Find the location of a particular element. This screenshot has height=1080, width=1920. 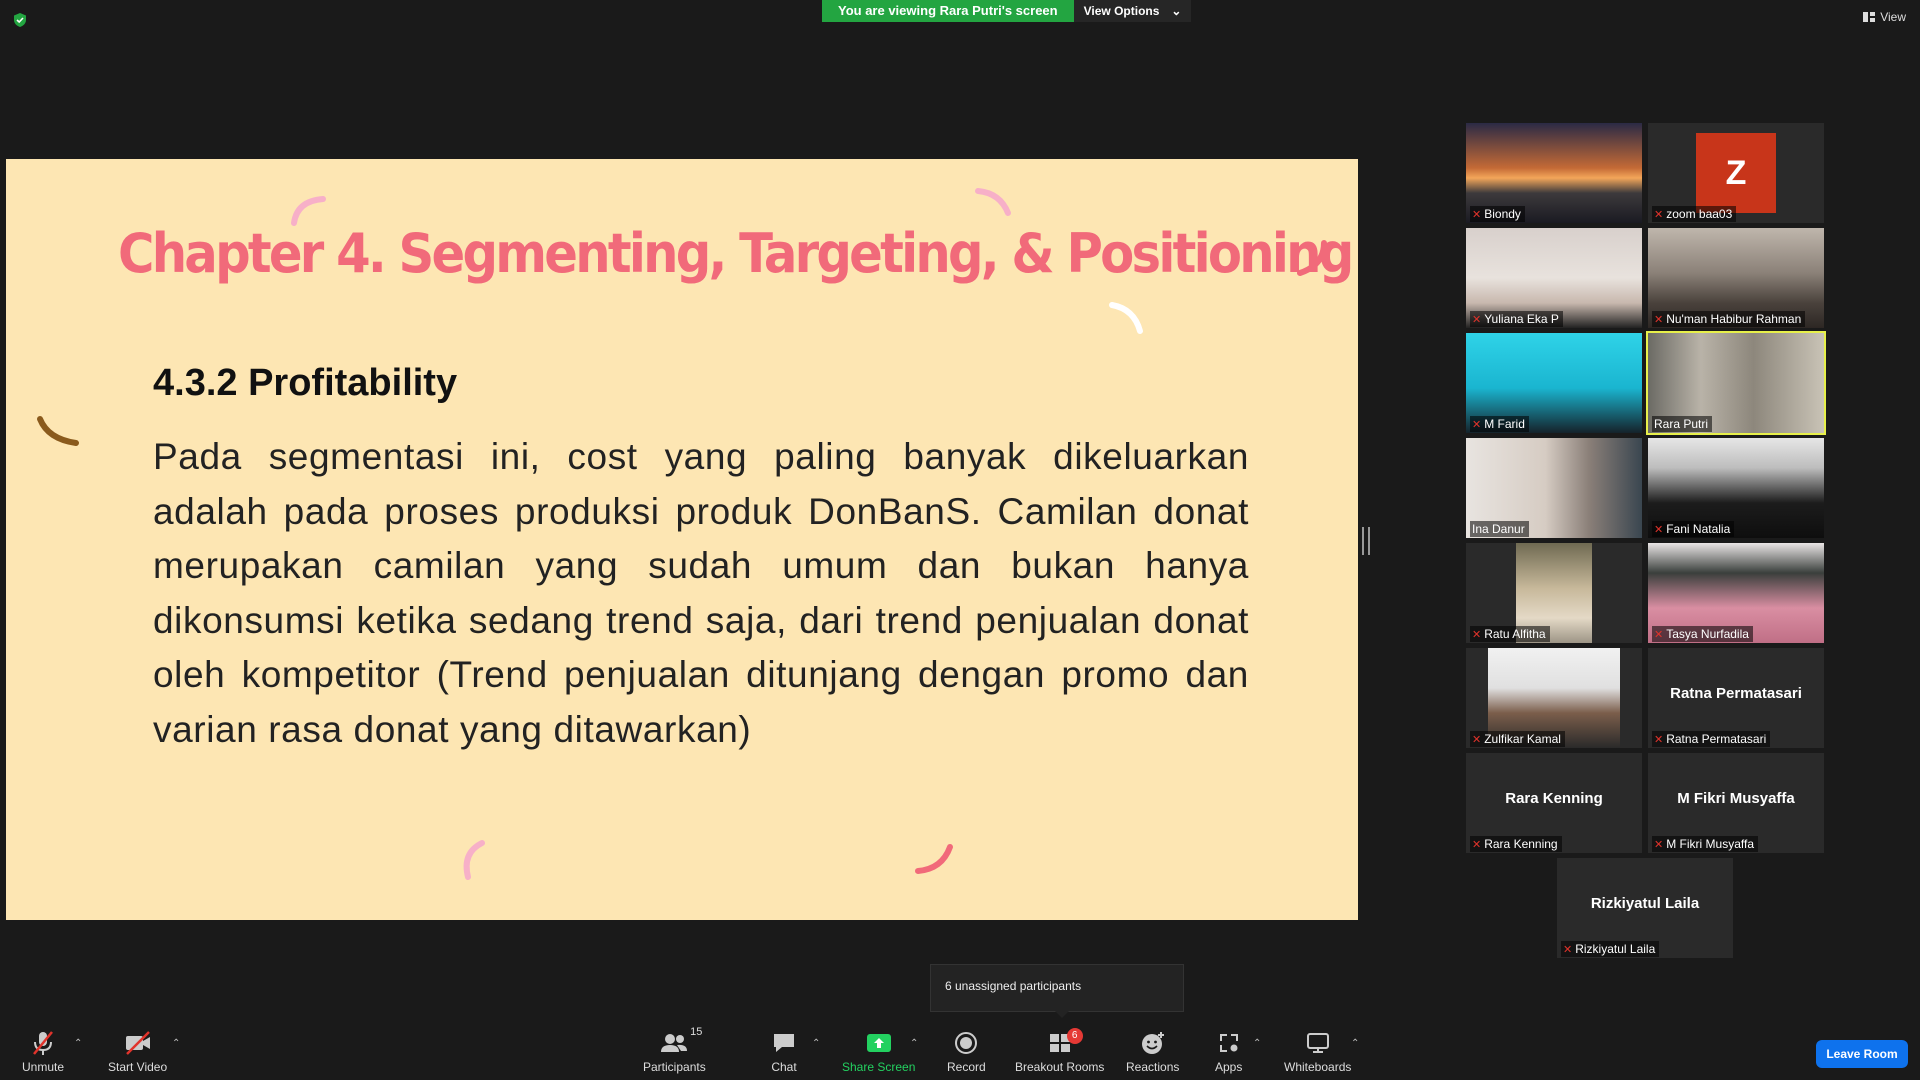

leave-room-button: Leave Room is located at coordinates (1862, 1054).